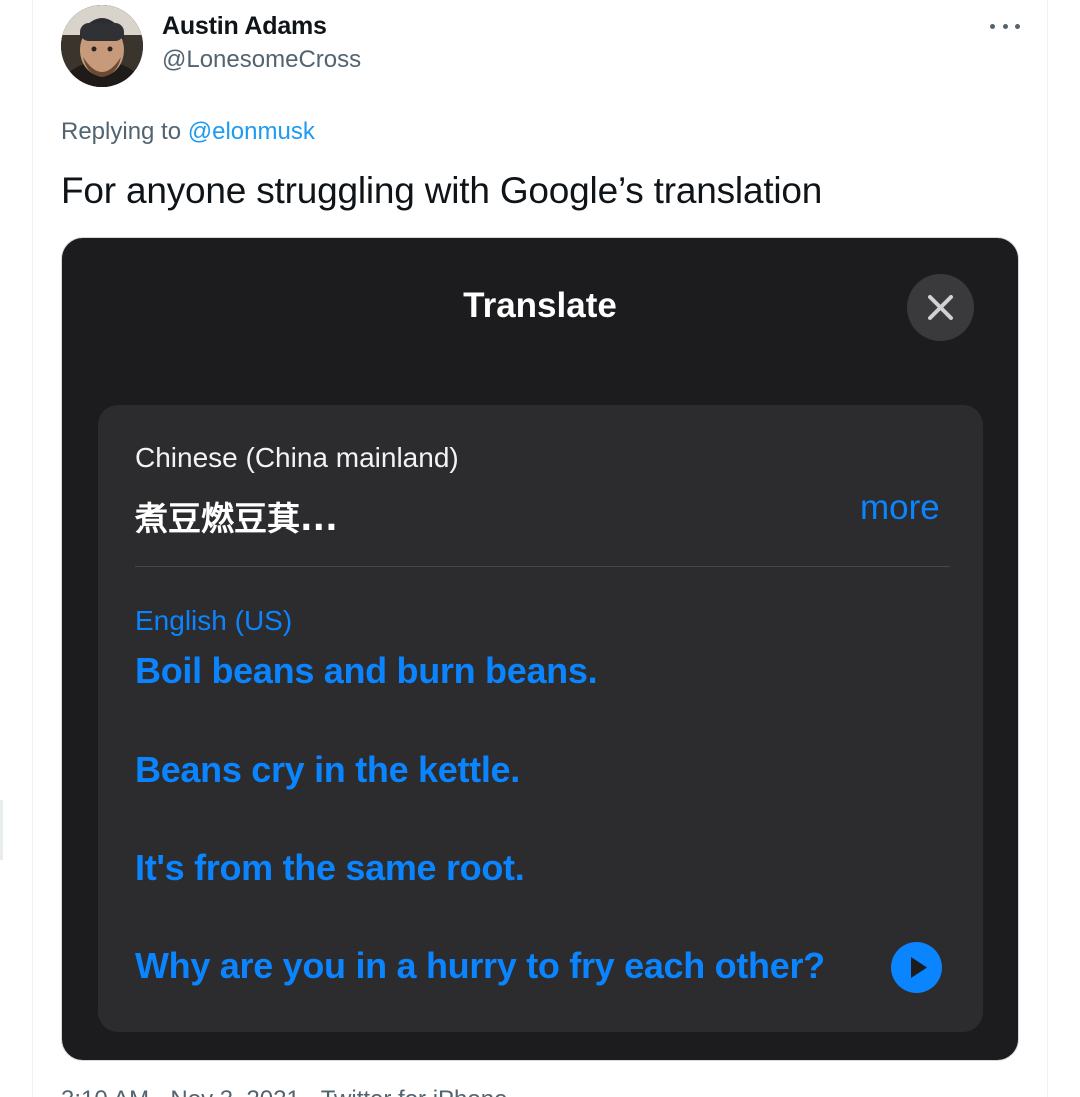 Image resolution: width=1080 pixels, height=1097 pixels. I want to click on author-handle: @LonesomeCross, so click(261, 60).